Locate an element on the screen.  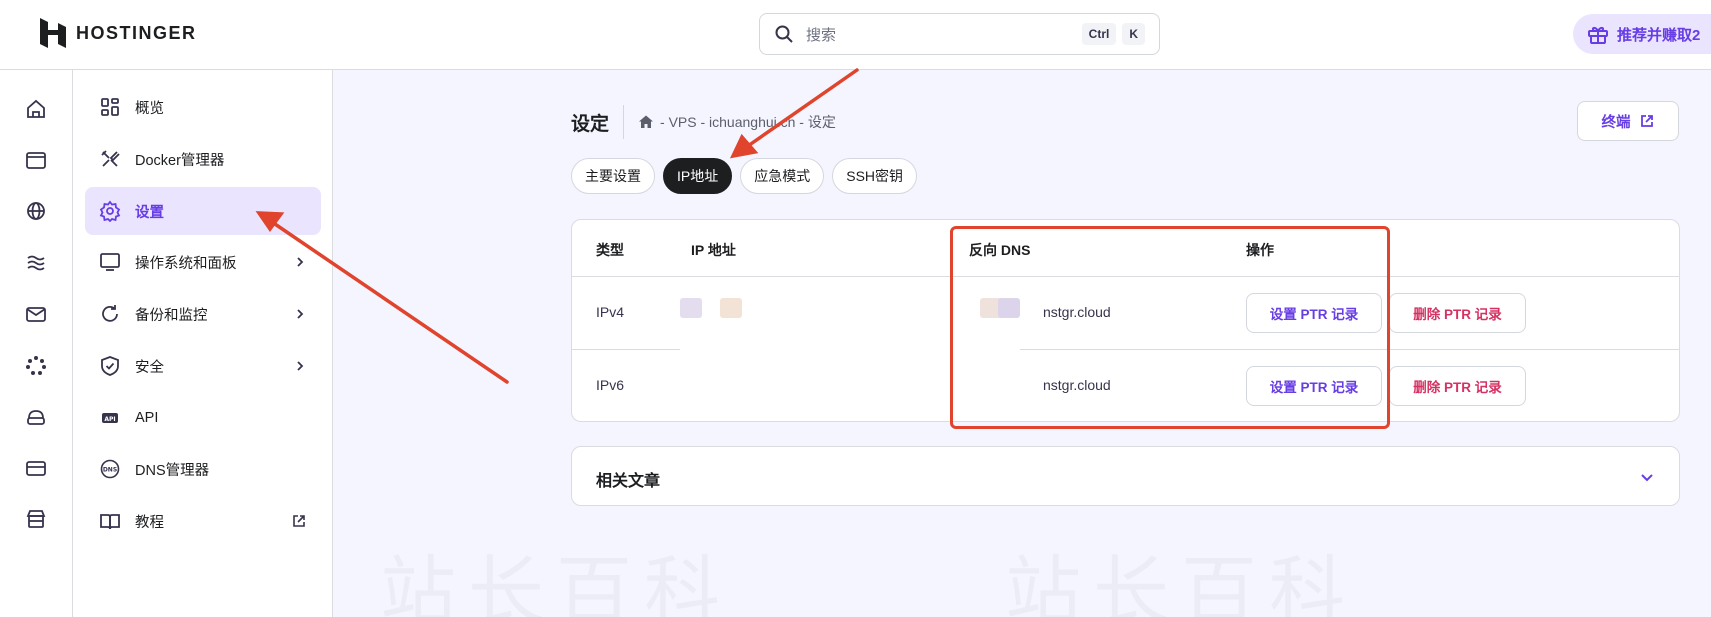
tab-ip-address: IP地址 is located at coordinates (698, 176).